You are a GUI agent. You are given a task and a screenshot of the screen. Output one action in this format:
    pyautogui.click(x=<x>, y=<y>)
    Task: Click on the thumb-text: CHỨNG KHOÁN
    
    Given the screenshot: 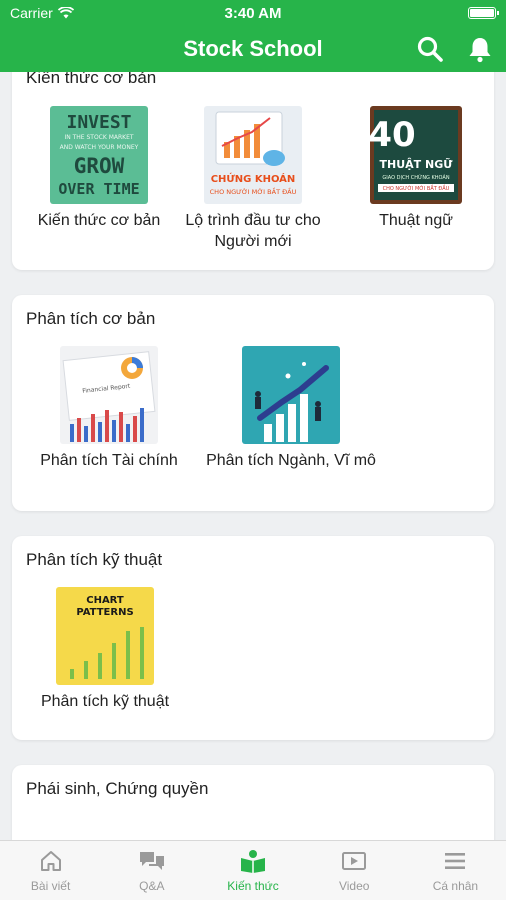 What is the action you would take?
    pyautogui.click(x=253, y=178)
    